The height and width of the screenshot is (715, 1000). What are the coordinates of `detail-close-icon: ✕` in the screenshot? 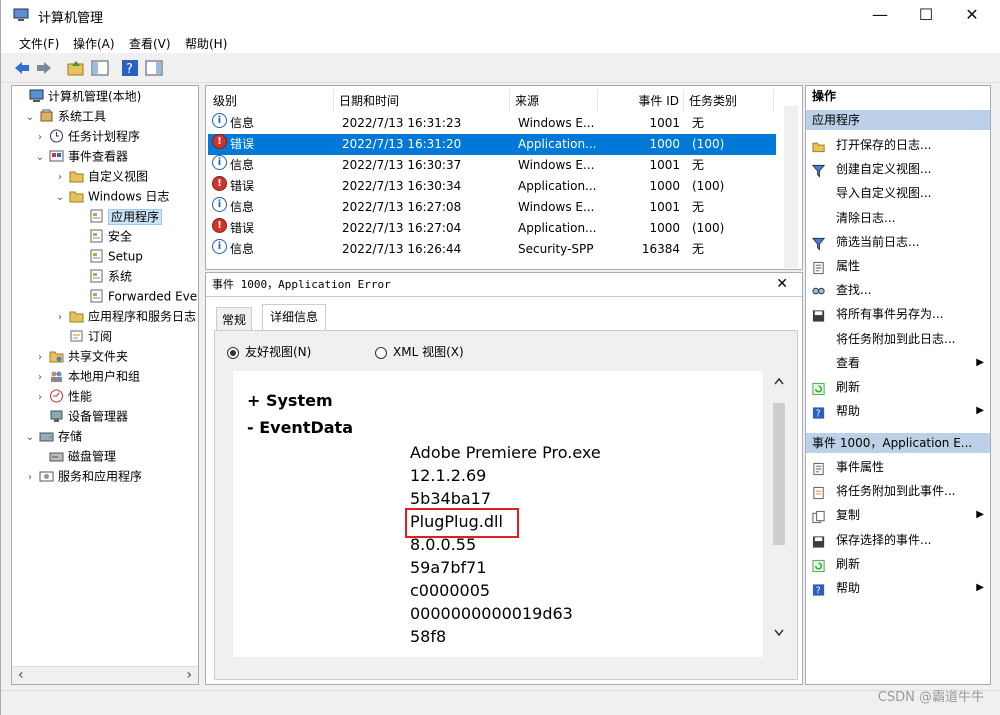 It's located at (782, 284).